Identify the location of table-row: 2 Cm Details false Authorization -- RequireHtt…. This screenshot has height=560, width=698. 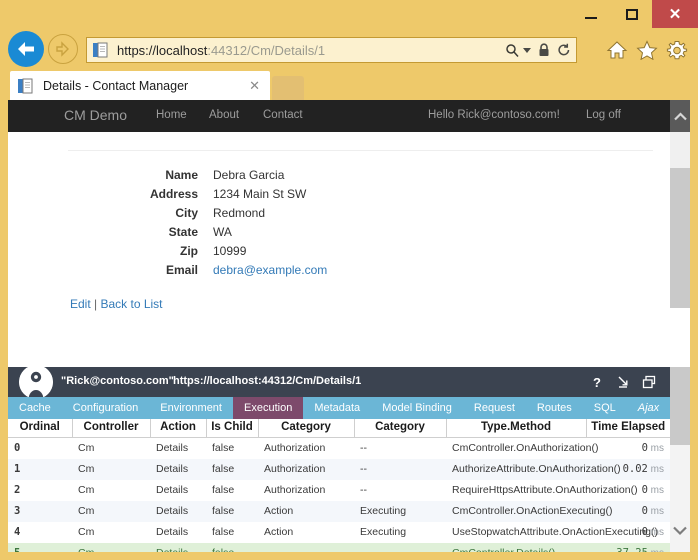
(339, 490).